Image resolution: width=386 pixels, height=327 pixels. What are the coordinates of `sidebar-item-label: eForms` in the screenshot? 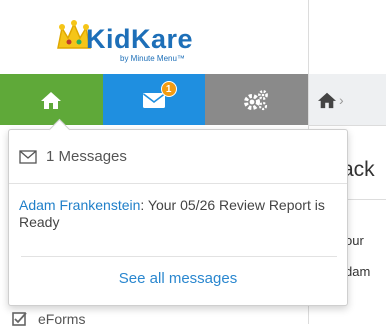 It's located at (62, 319).